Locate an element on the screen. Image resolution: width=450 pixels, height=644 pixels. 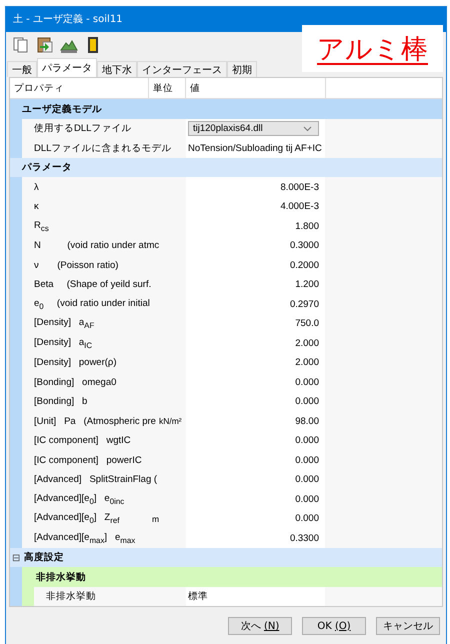
clipboard-icon is located at coordinates (45, 45).